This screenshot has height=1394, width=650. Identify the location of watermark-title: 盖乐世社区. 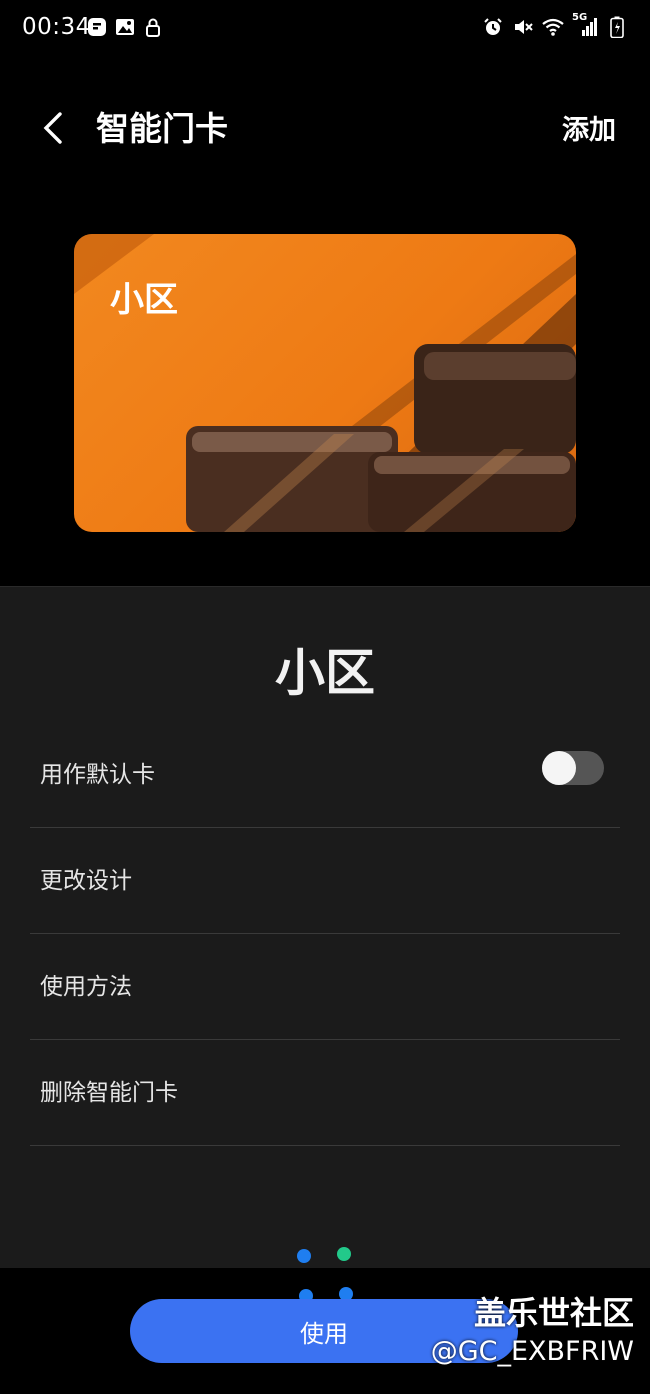
(553, 1313).